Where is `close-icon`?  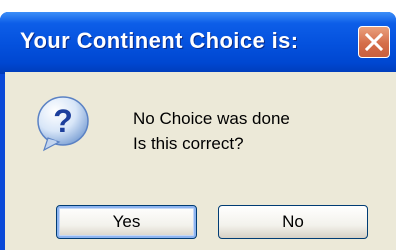
close-icon is located at coordinates (374, 42).